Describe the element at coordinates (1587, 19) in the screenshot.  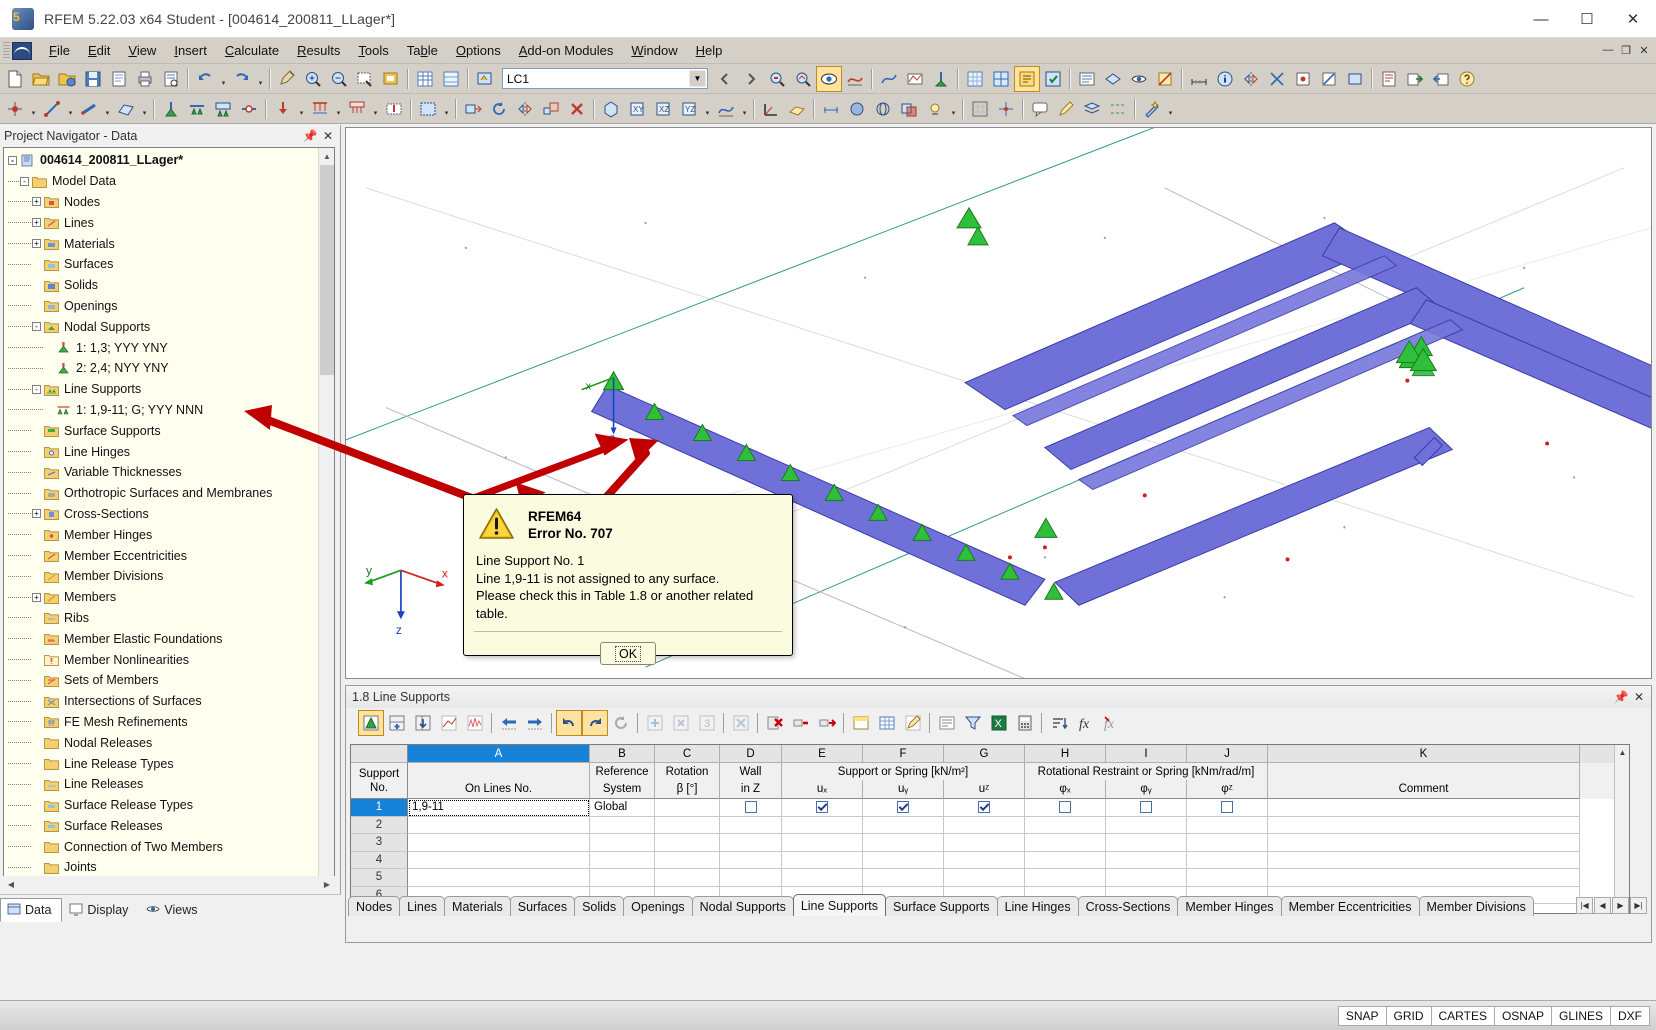
I see `maximize-button: ☐` at that location.